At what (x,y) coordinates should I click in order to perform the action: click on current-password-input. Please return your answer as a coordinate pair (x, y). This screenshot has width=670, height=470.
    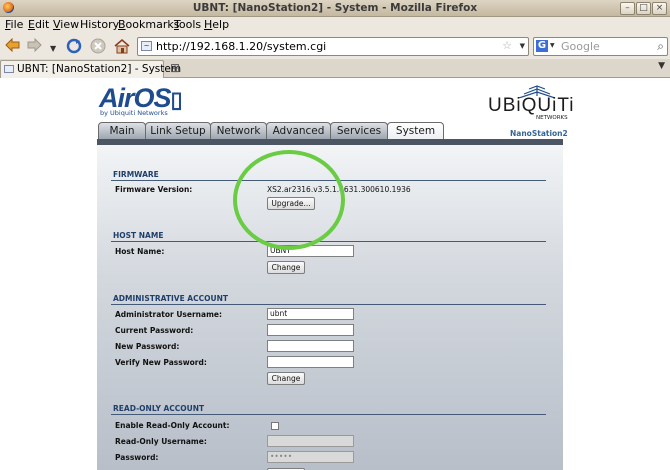
    Looking at the image, I should click on (310, 330).